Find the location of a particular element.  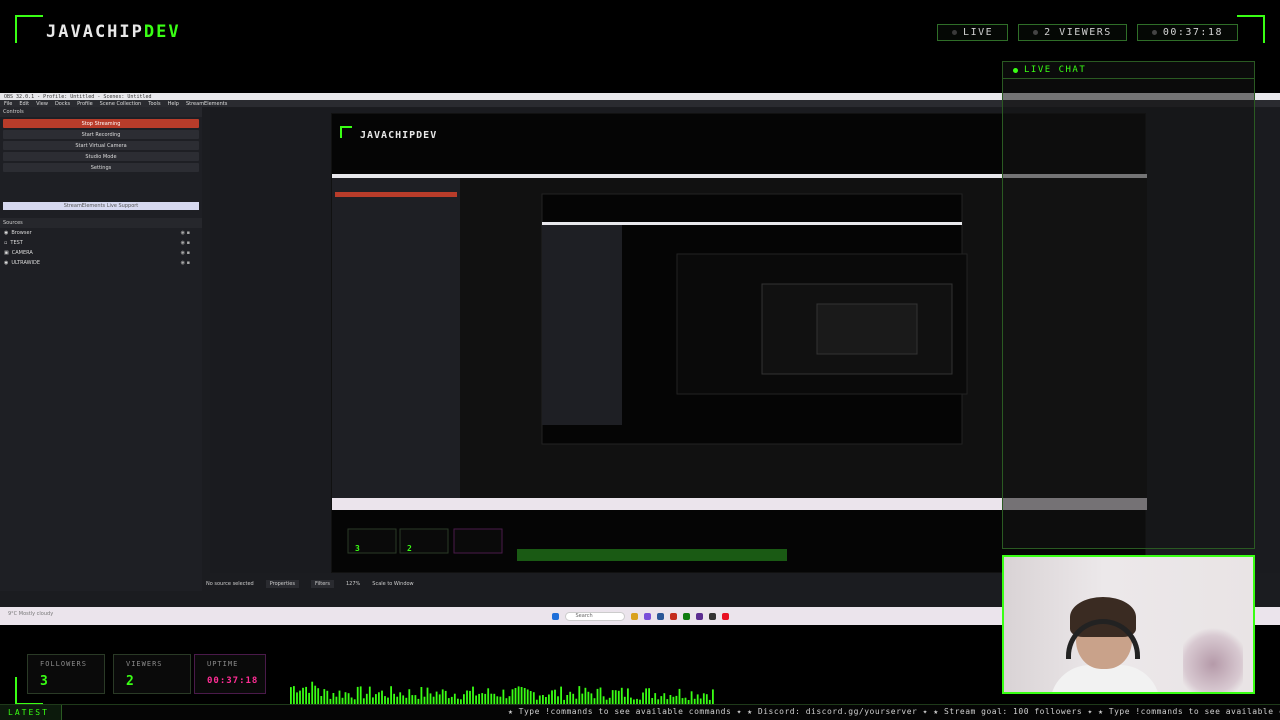

windows-start-icon is located at coordinates (555, 616).